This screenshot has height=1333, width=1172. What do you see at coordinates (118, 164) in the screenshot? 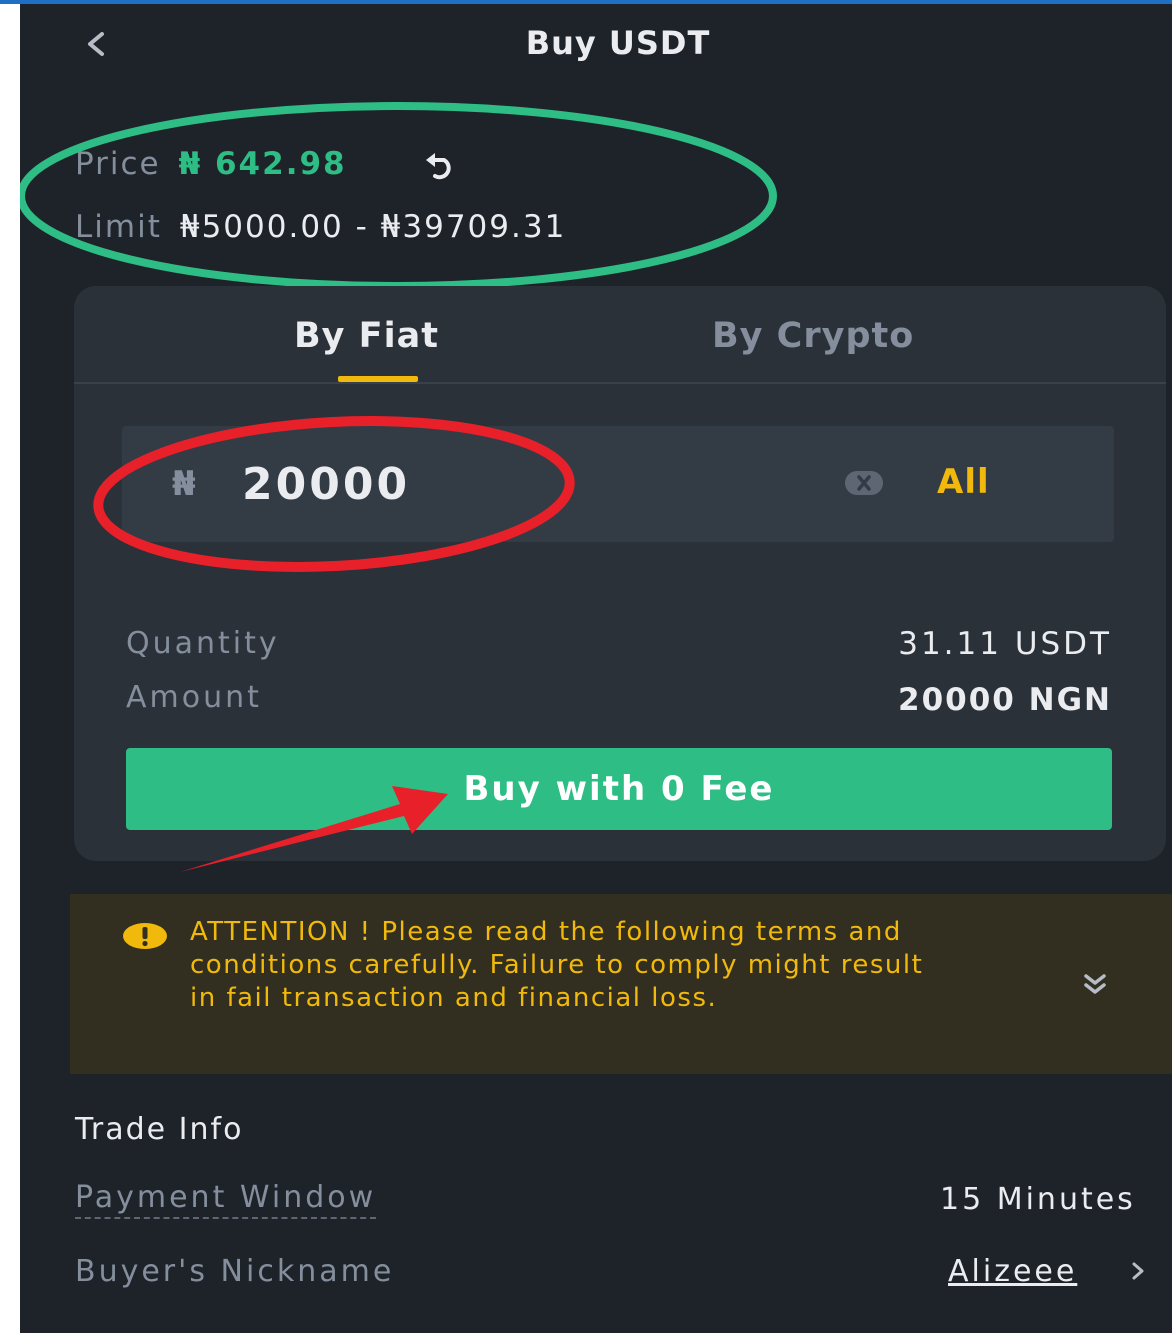
I see `price-label: Price` at bounding box center [118, 164].